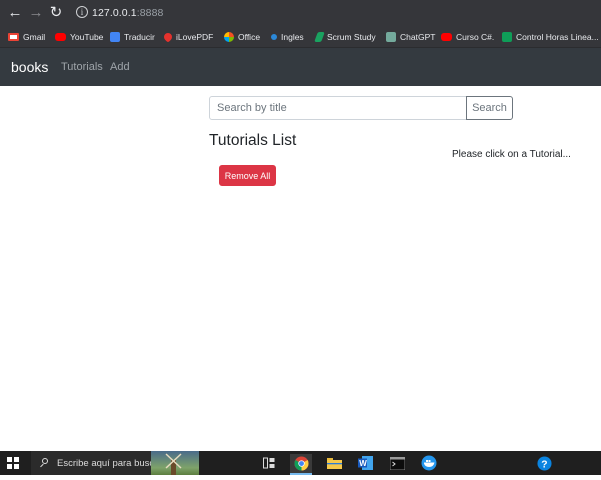 This screenshot has width=601, height=480. Describe the element at coordinates (300, 67) in the screenshot. I see `app-navbar: books Tutorials Add` at that location.